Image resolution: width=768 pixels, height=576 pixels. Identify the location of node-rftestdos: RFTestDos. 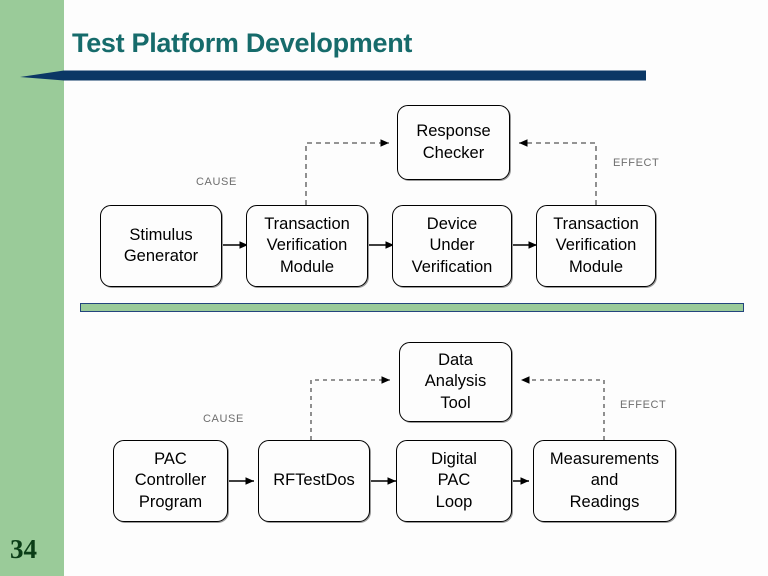
(314, 481).